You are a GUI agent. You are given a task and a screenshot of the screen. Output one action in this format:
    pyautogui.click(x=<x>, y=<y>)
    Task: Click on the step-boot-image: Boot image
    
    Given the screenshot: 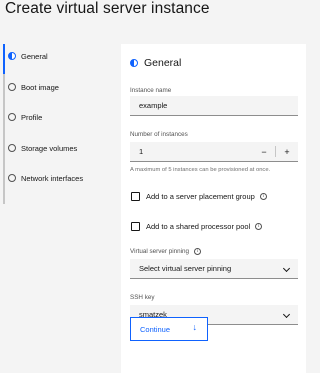 What is the action you would take?
    pyautogui.click(x=33, y=87)
    